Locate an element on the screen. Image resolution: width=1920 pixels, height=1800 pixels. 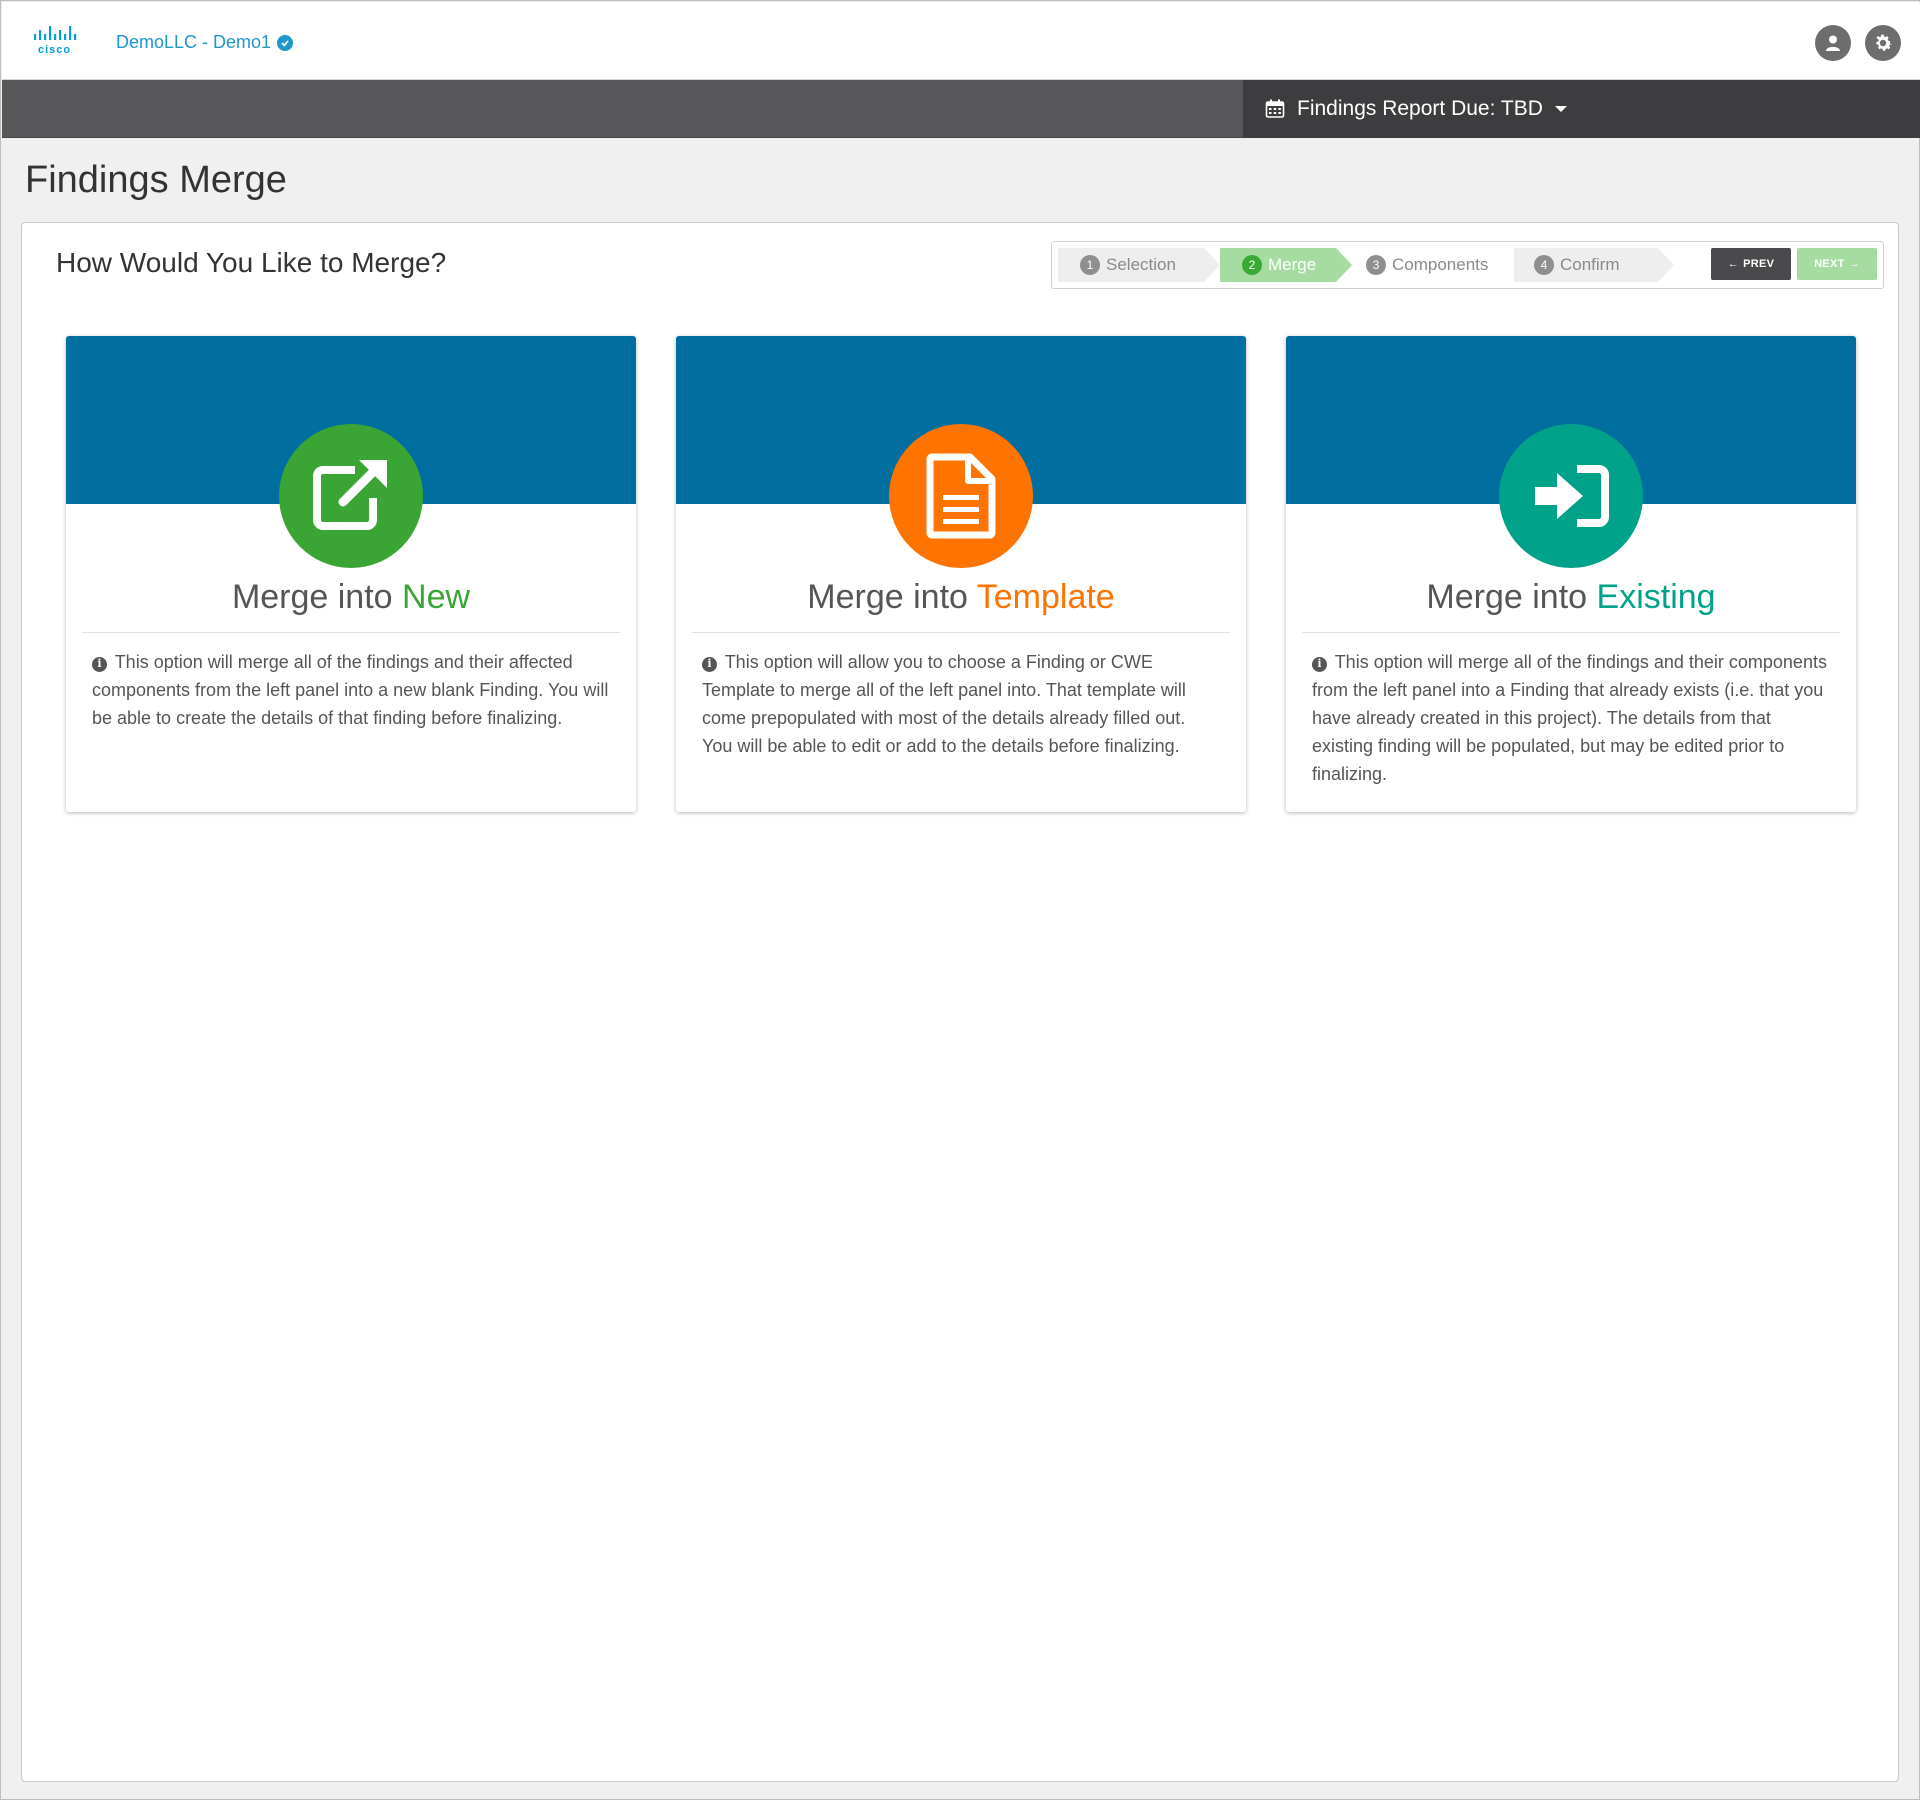
user-button is located at coordinates (1833, 43).